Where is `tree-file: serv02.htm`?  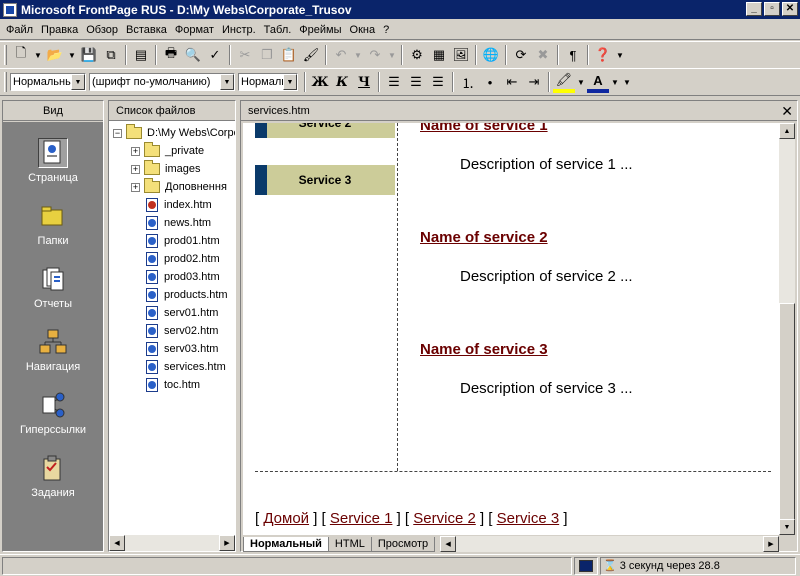
tree-file: serv02.htm is located at coordinates (182, 331).